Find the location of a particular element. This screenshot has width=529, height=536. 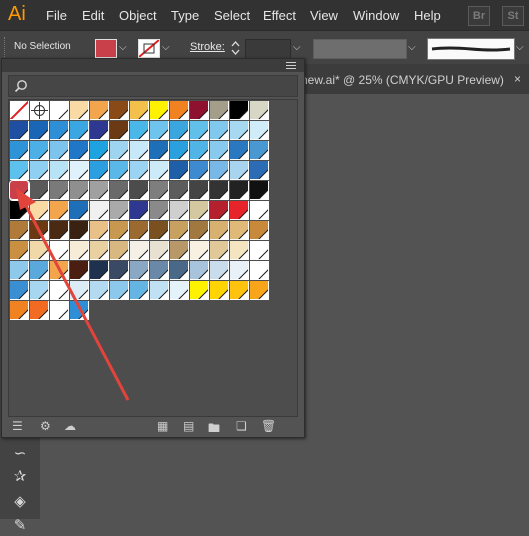

panel-header is located at coordinates (153, 65).